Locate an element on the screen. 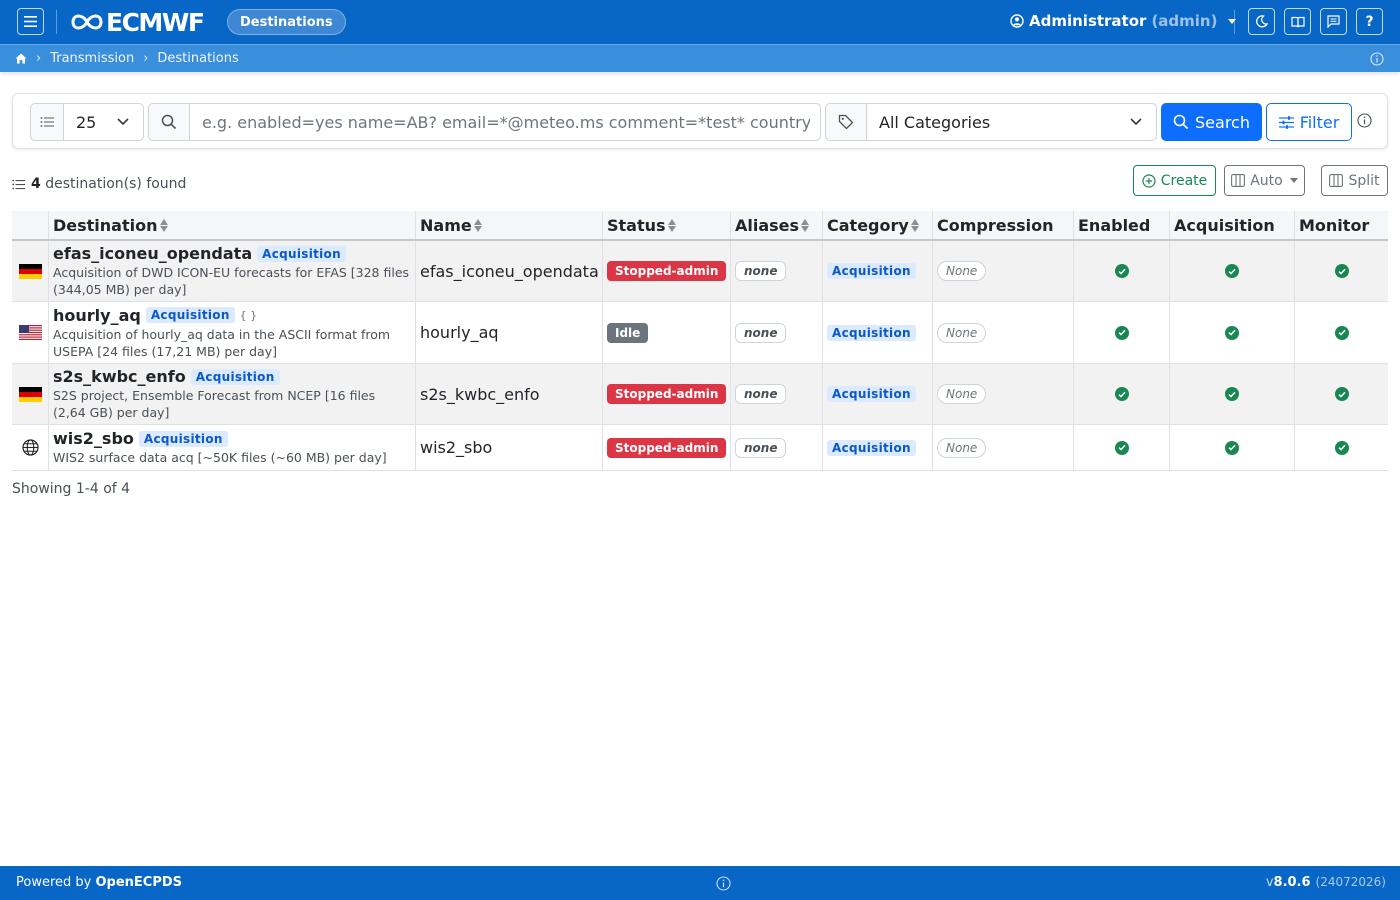 This screenshot has width=1400, height=900. column-header-label: Destination is located at coordinates (105, 225).